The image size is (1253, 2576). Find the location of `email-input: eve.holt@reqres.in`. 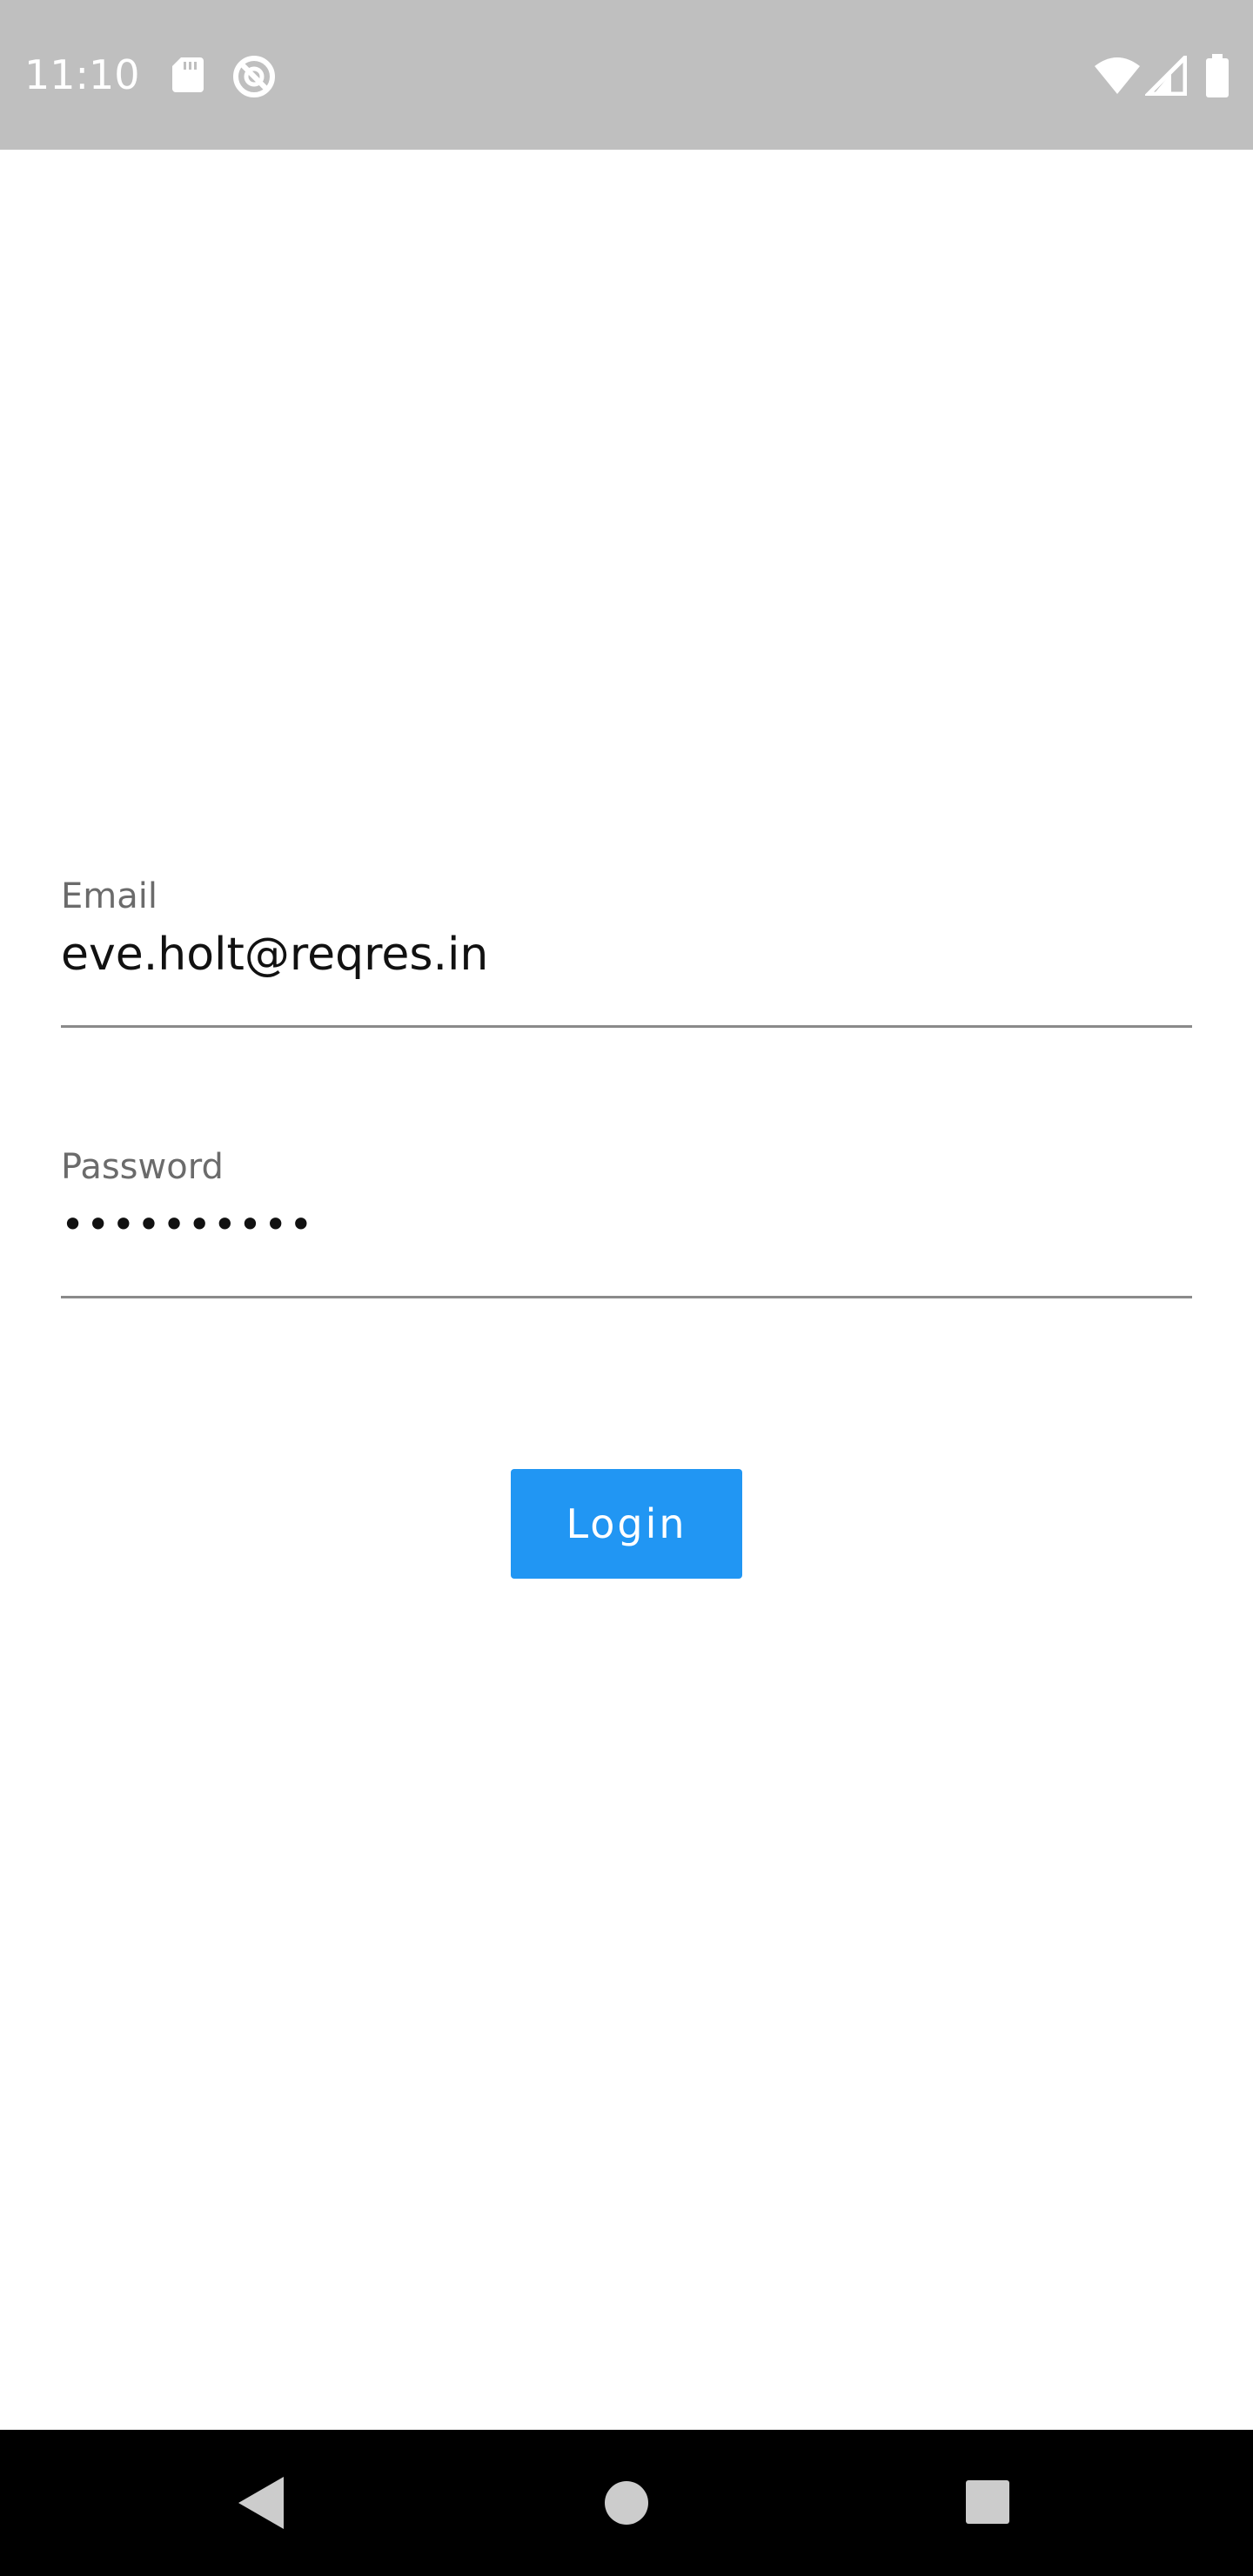

email-input: eve.holt@reqres.in is located at coordinates (274, 955).